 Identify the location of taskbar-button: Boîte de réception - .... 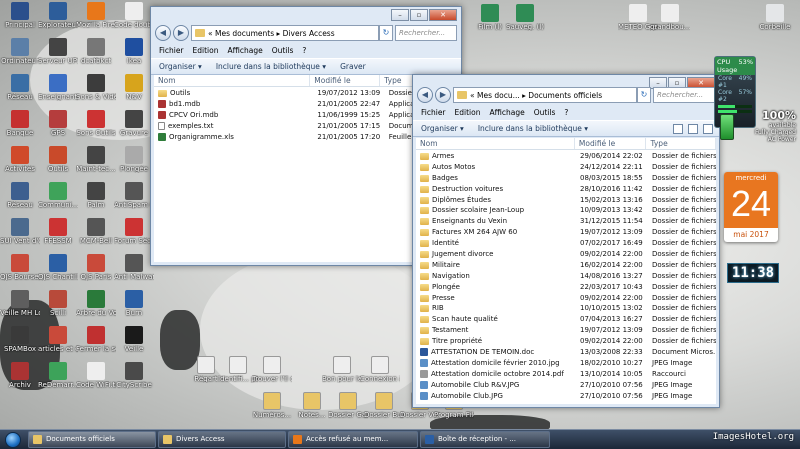
(485, 439).